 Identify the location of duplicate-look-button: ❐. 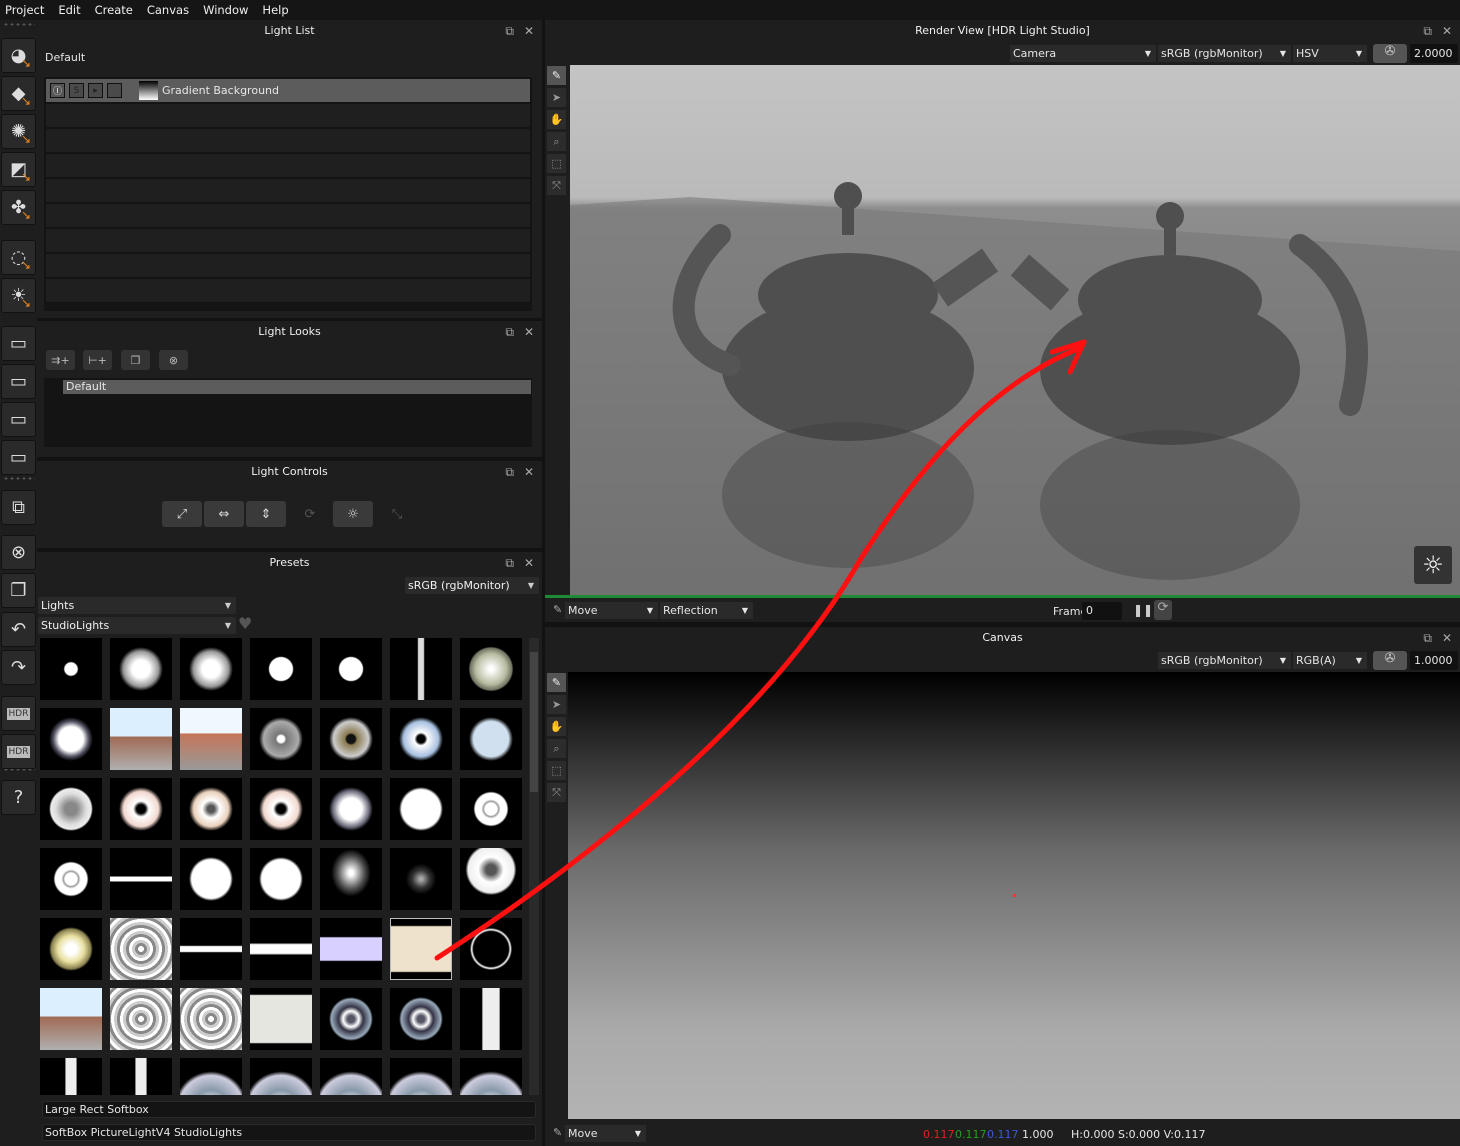
(135, 360).